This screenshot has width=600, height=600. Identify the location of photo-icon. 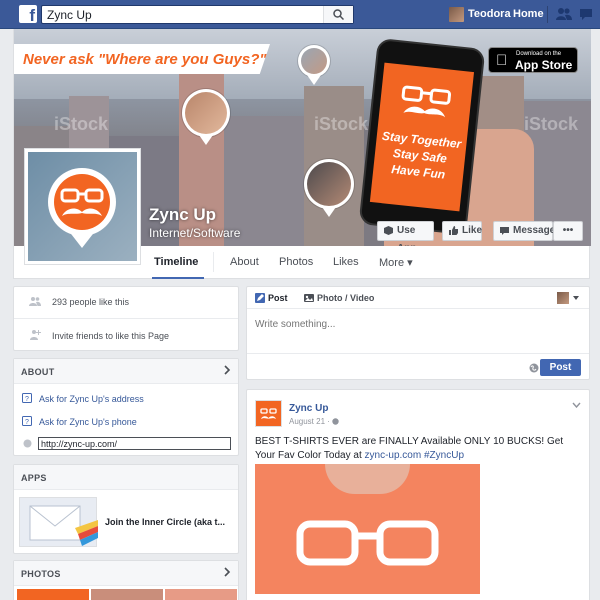
(309, 298).